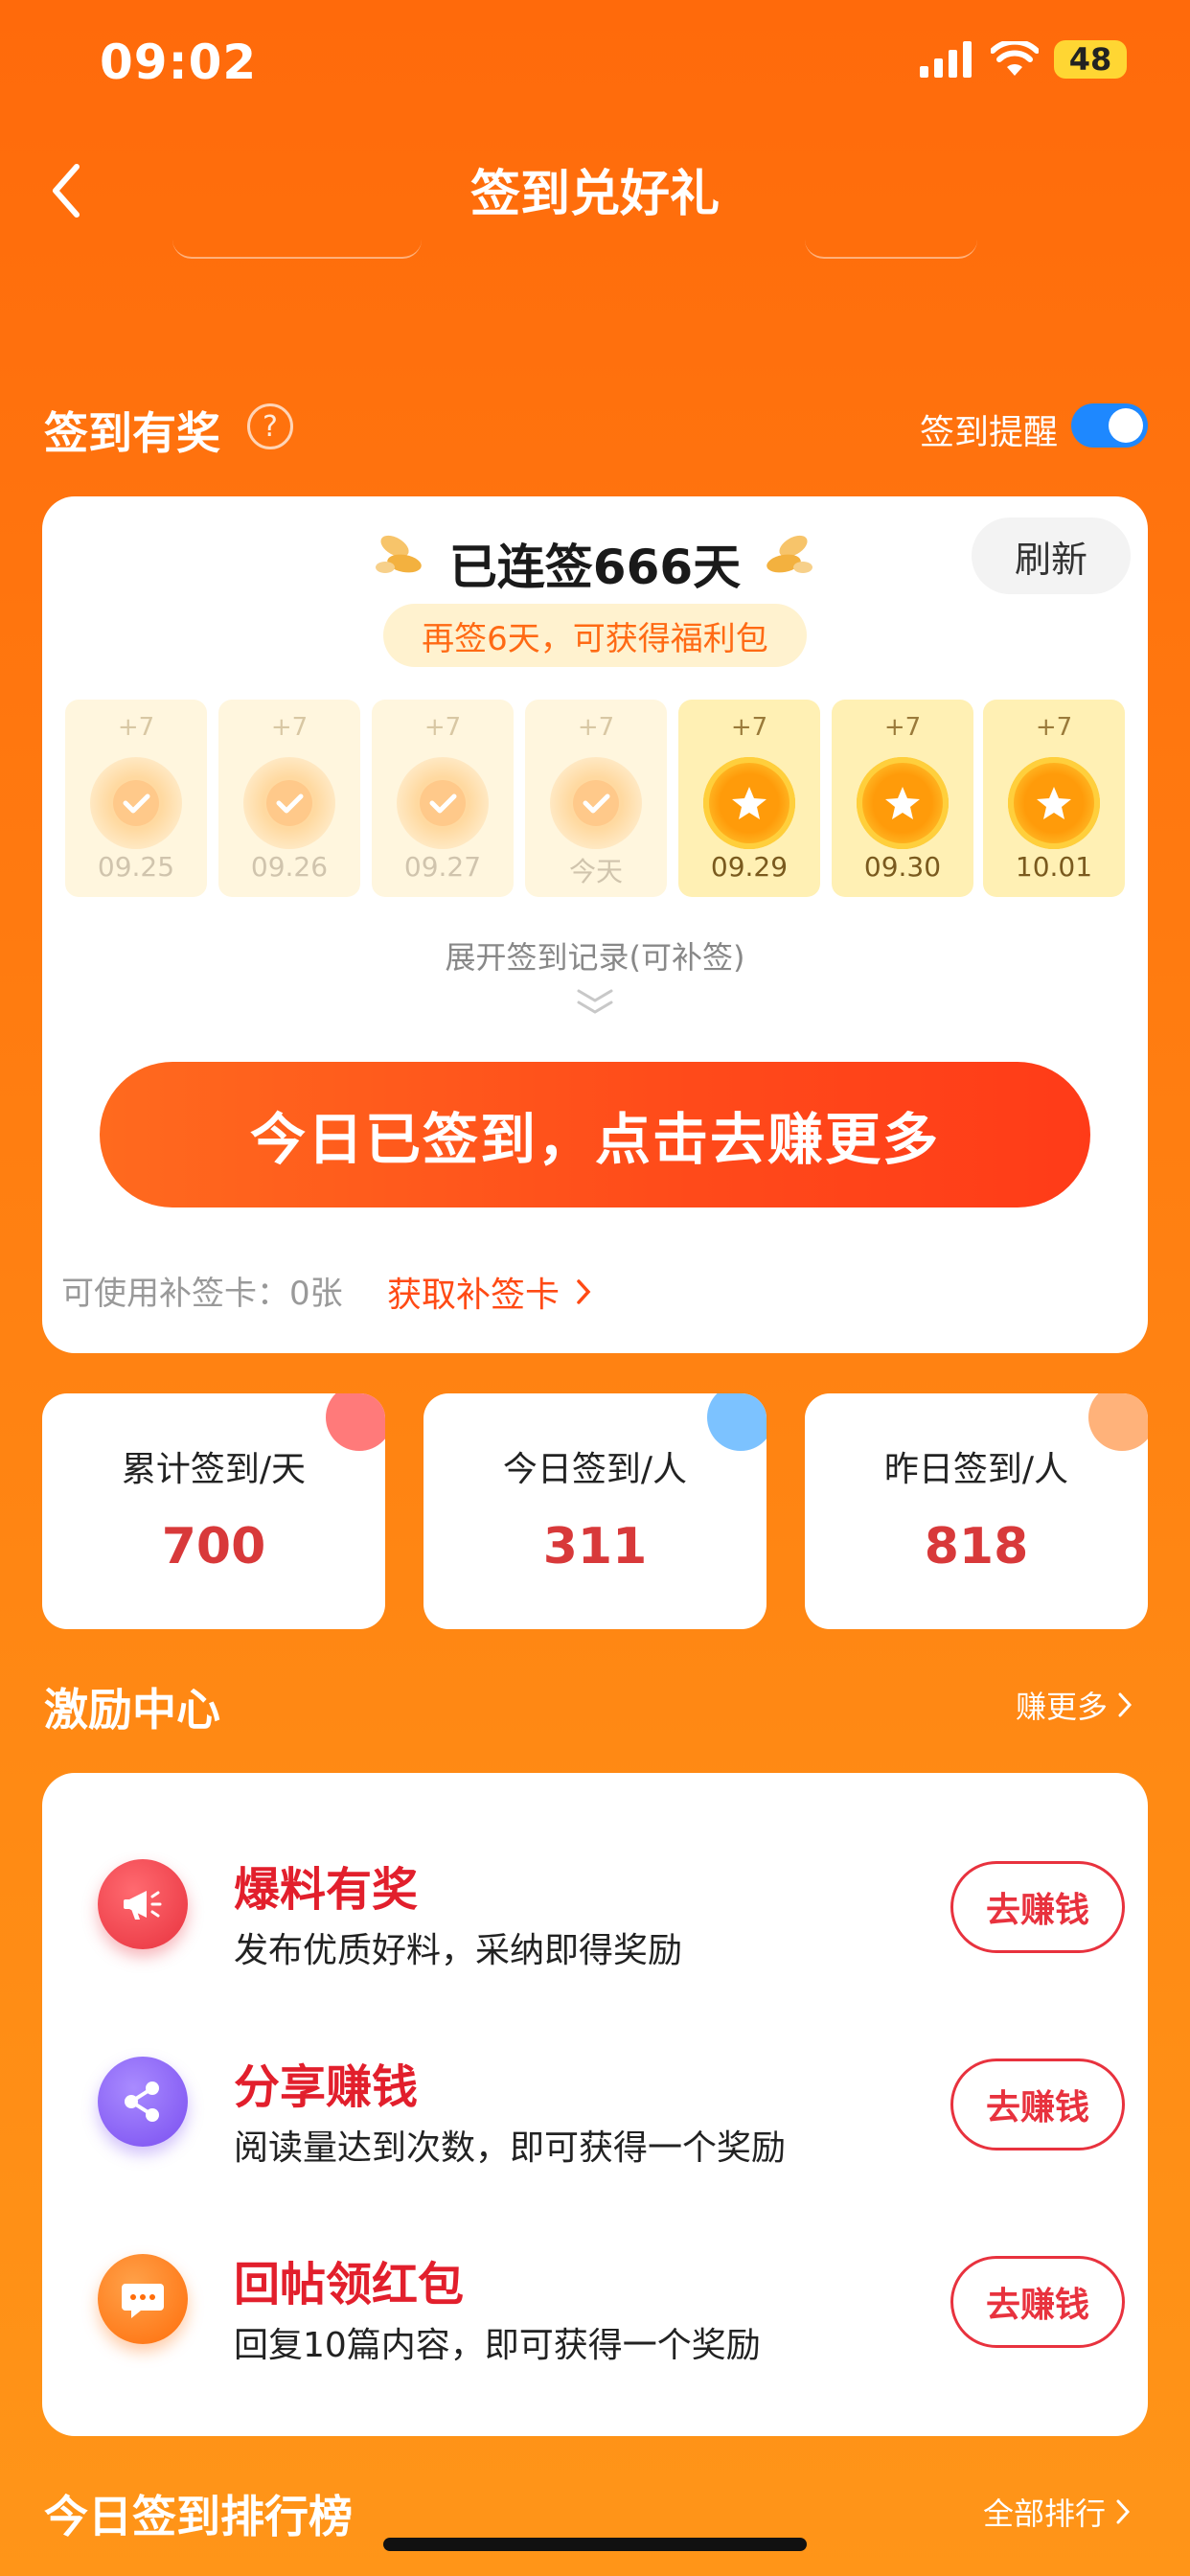 Image resolution: width=1190 pixels, height=2576 pixels. What do you see at coordinates (976, 1469) in the screenshot?
I see `stat-label: 昨日签到/人` at bounding box center [976, 1469].